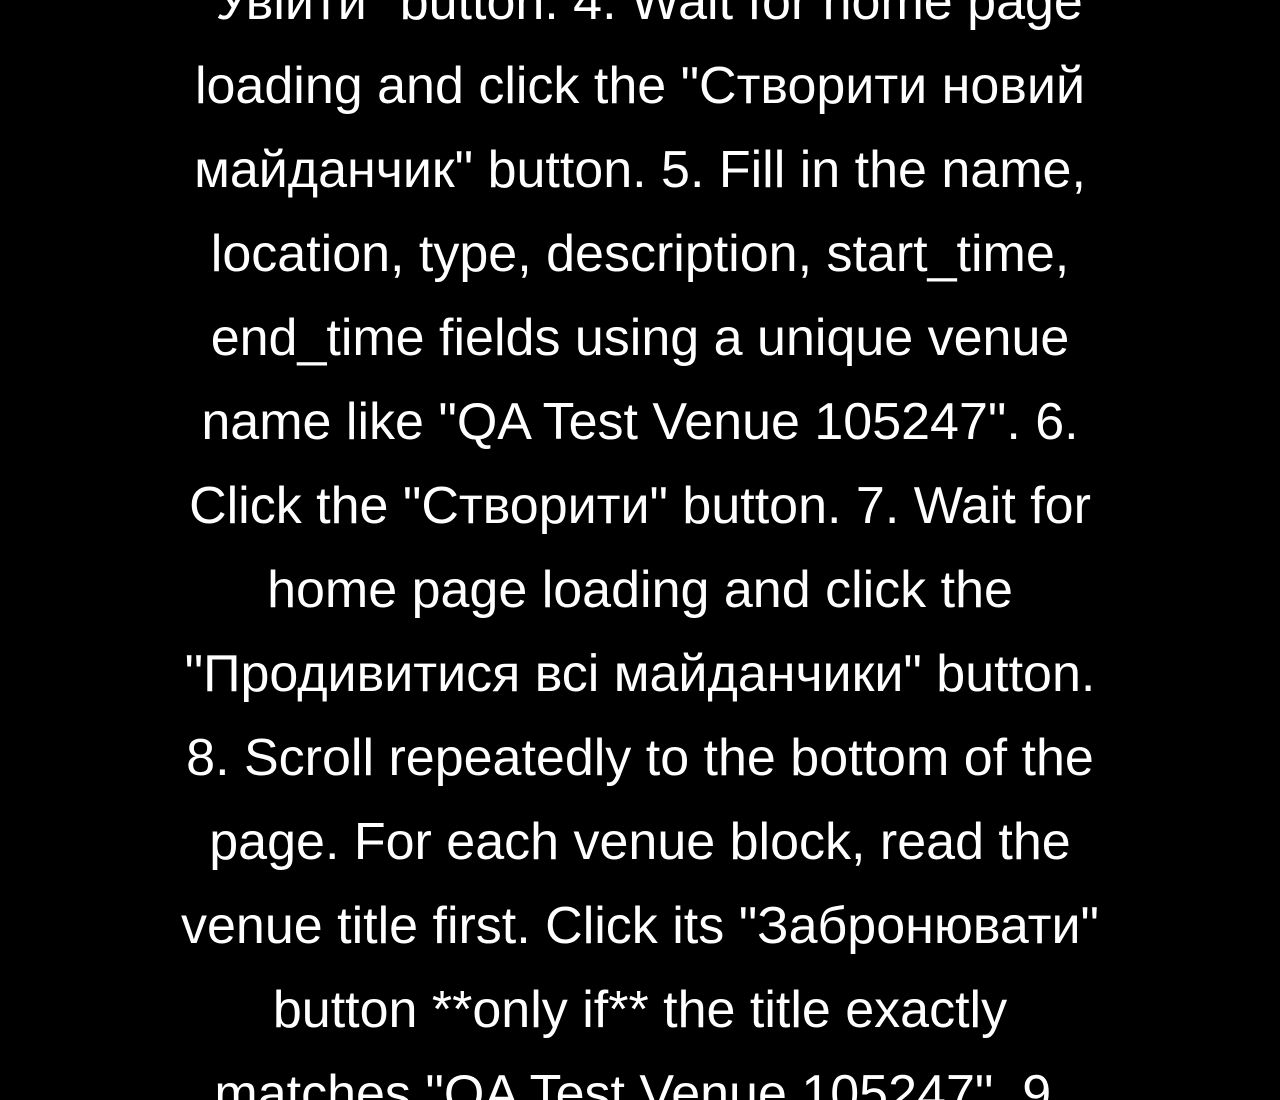 This screenshot has height=1100, width=1280. What do you see at coordinates (640, 170) in the screenshot?
I see `instruction-line-3: майданчик" button. 5. Fill in the name,` at bounding box center [640, 170].